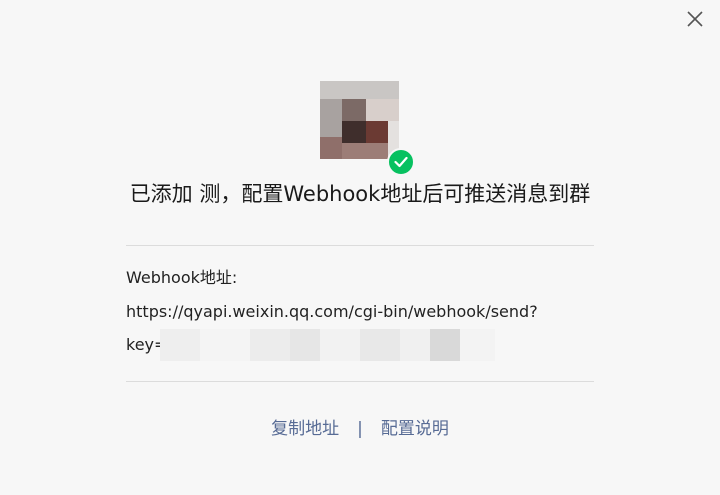 Image resolution: width=720 pixels, height=495 pixels. Describe the element at coordinates (401, 162) in the screenshot. I see `check-icon` at that location.